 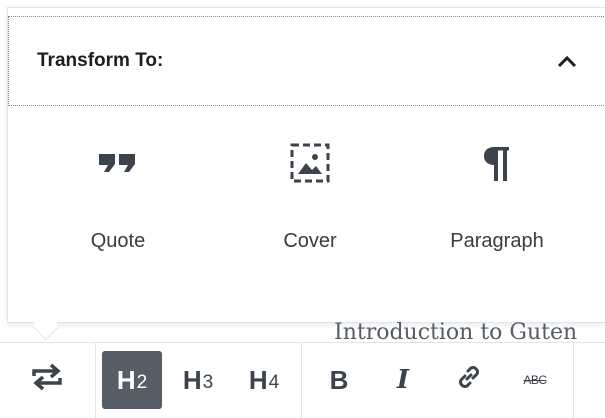 What do you see at coordinates (118, 208) in the screenshot?
I see `transform-option-quote: Quote` at bounding box center [118, 208].